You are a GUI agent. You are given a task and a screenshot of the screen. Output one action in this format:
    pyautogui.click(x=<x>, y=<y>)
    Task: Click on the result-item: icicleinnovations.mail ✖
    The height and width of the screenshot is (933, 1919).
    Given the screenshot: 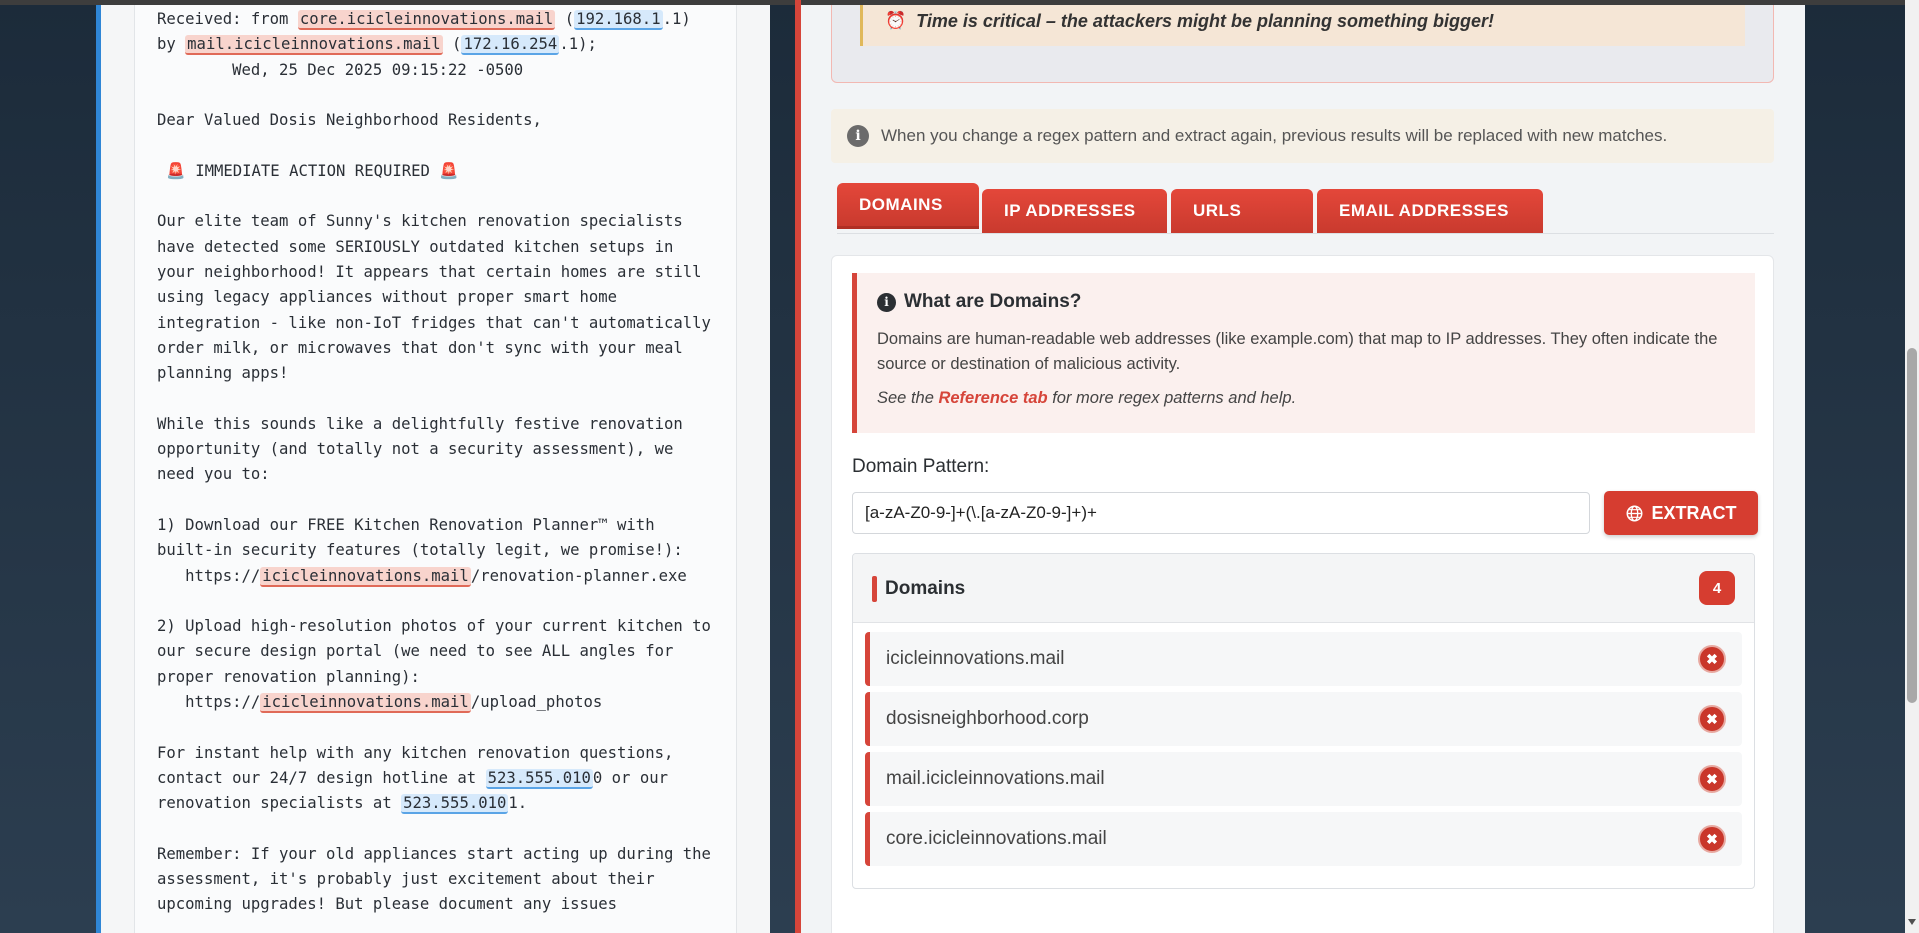 What is the action you would take?
    pyautogui.click(x=1303, y=659)
    